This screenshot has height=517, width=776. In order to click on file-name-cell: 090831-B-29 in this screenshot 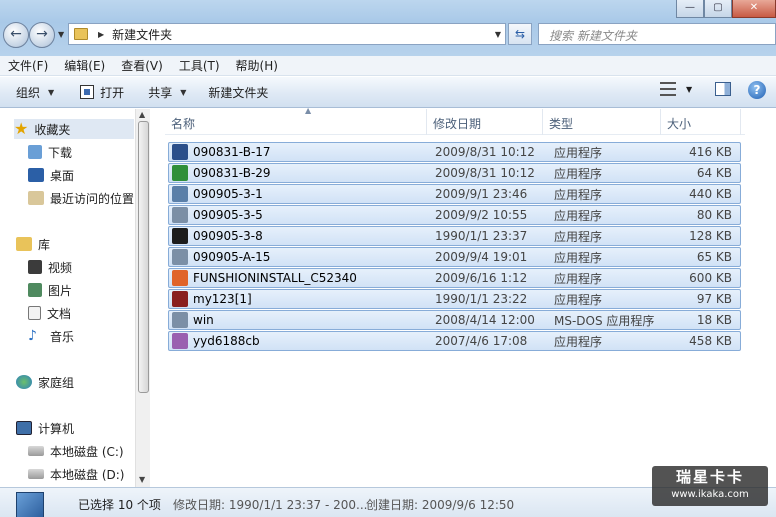, I will do `click(300, 173)`.